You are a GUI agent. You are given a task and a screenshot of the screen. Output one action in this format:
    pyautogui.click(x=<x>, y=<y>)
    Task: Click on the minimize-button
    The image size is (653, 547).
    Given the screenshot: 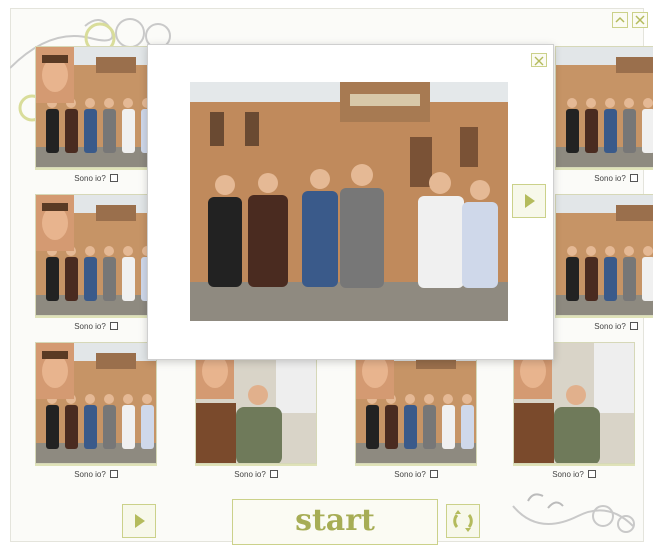 What is the action you would take?
    pyautogui.click(x=620, y=20)
    